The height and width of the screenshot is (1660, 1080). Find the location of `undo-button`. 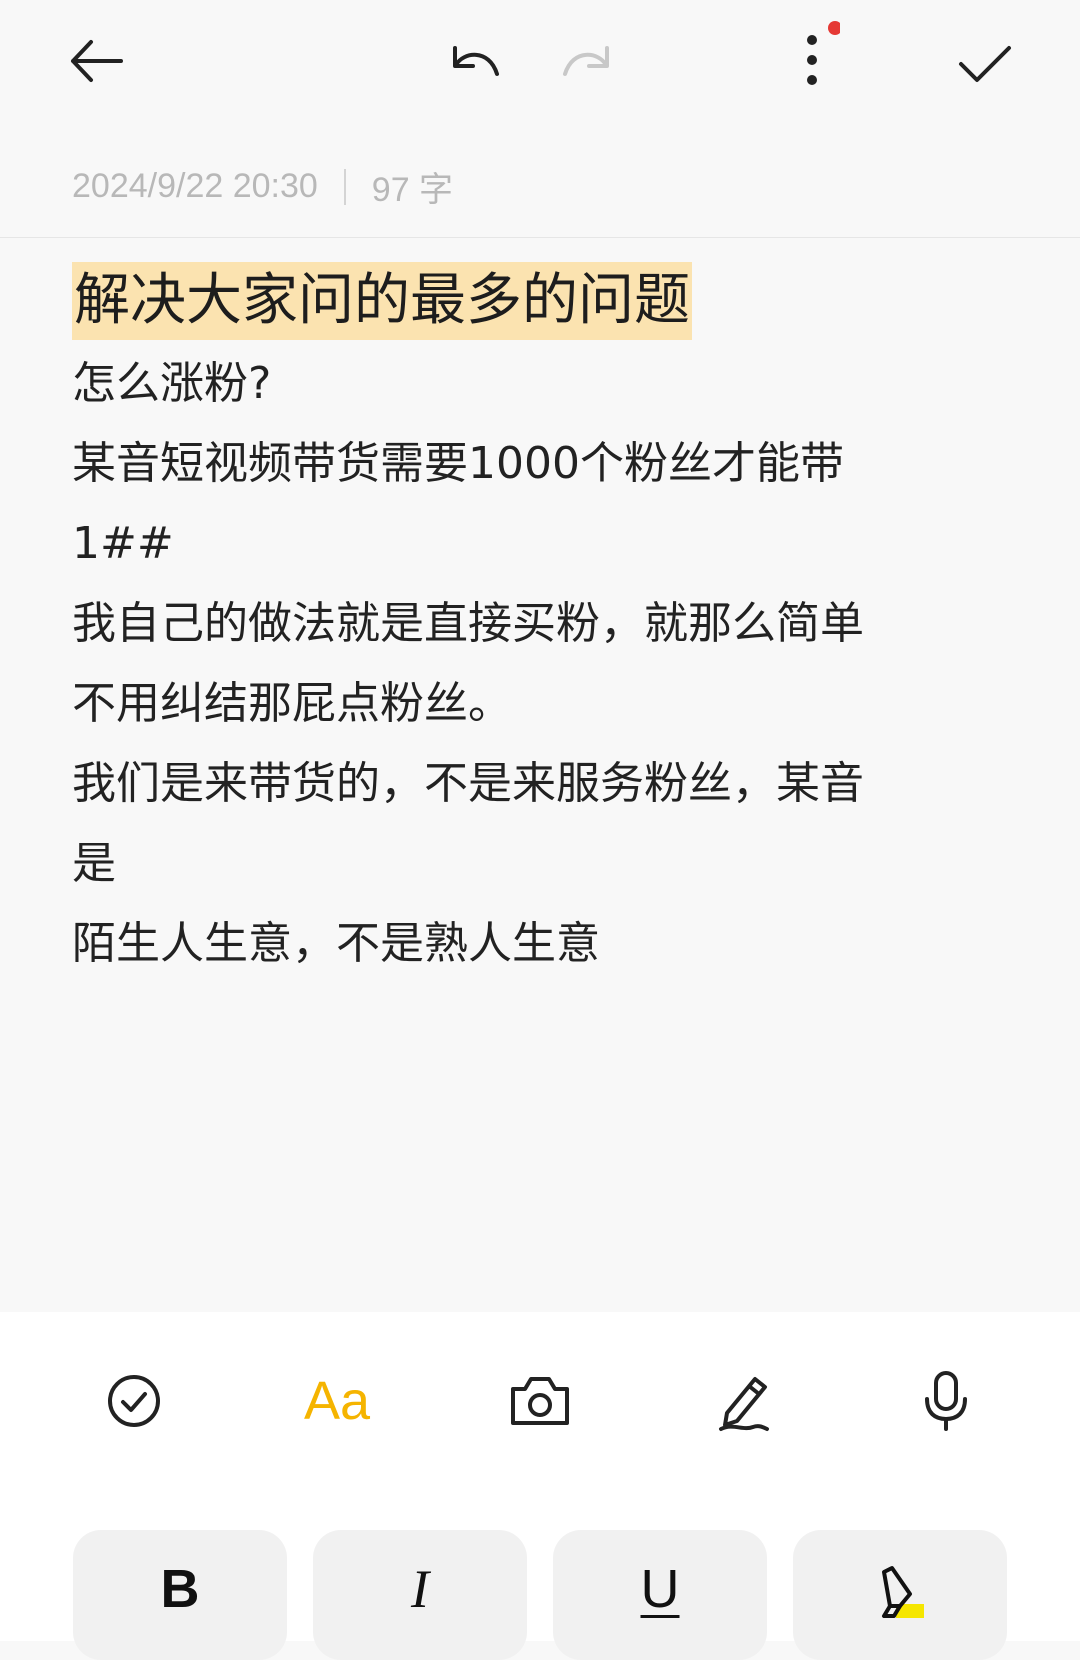

undo-button is located at coordinates (475, 63).